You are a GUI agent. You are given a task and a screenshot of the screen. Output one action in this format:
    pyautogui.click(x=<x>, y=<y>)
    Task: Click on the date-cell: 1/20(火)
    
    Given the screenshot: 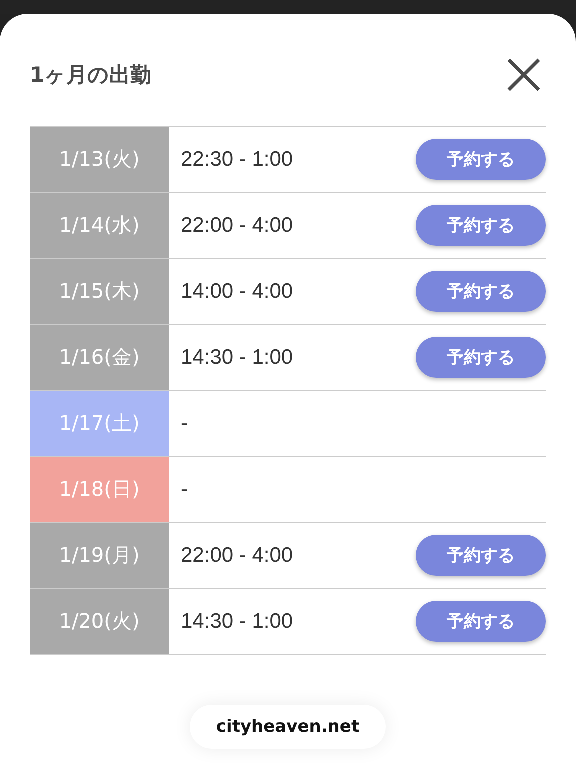 What is the action you would take?
    pyautogui.click(x=99, y=621)
    